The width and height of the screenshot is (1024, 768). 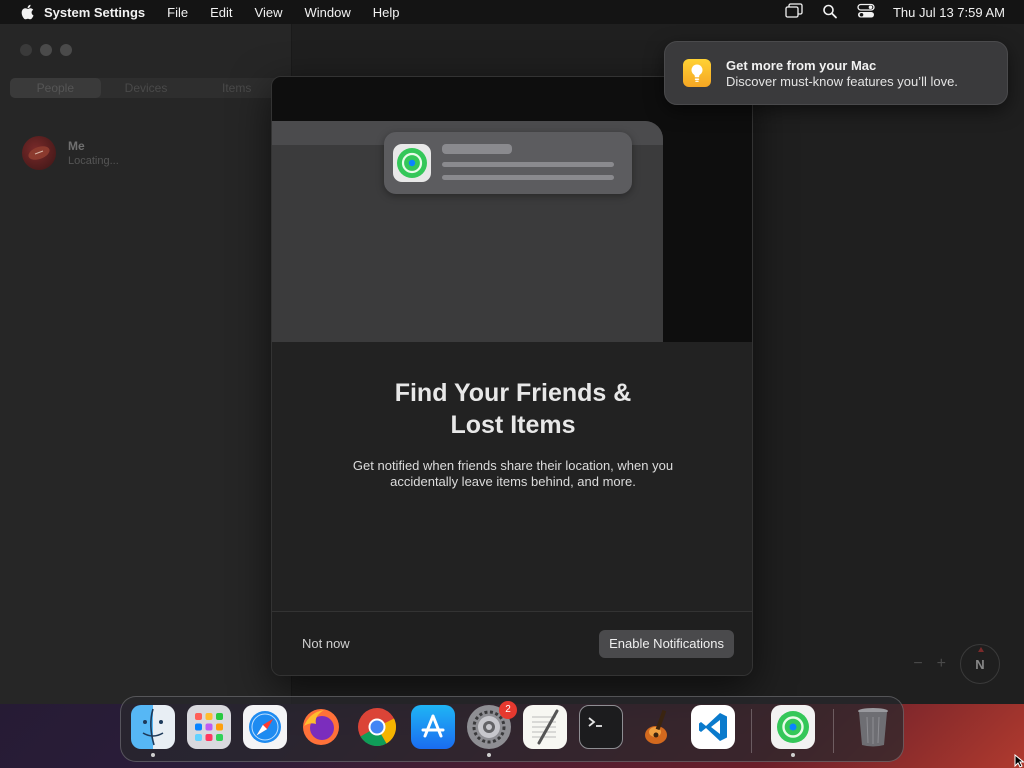 I want to click on system-settings-icon: 2, so click(x=492, y=729).